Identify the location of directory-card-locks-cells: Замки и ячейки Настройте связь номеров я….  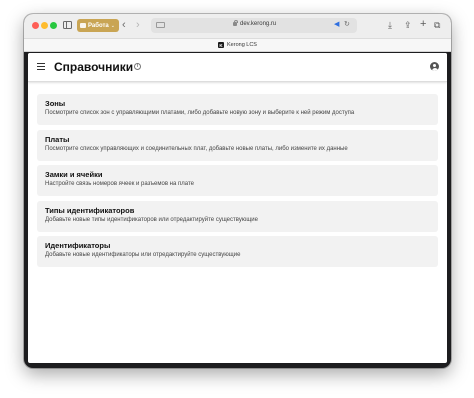
(237, 180).